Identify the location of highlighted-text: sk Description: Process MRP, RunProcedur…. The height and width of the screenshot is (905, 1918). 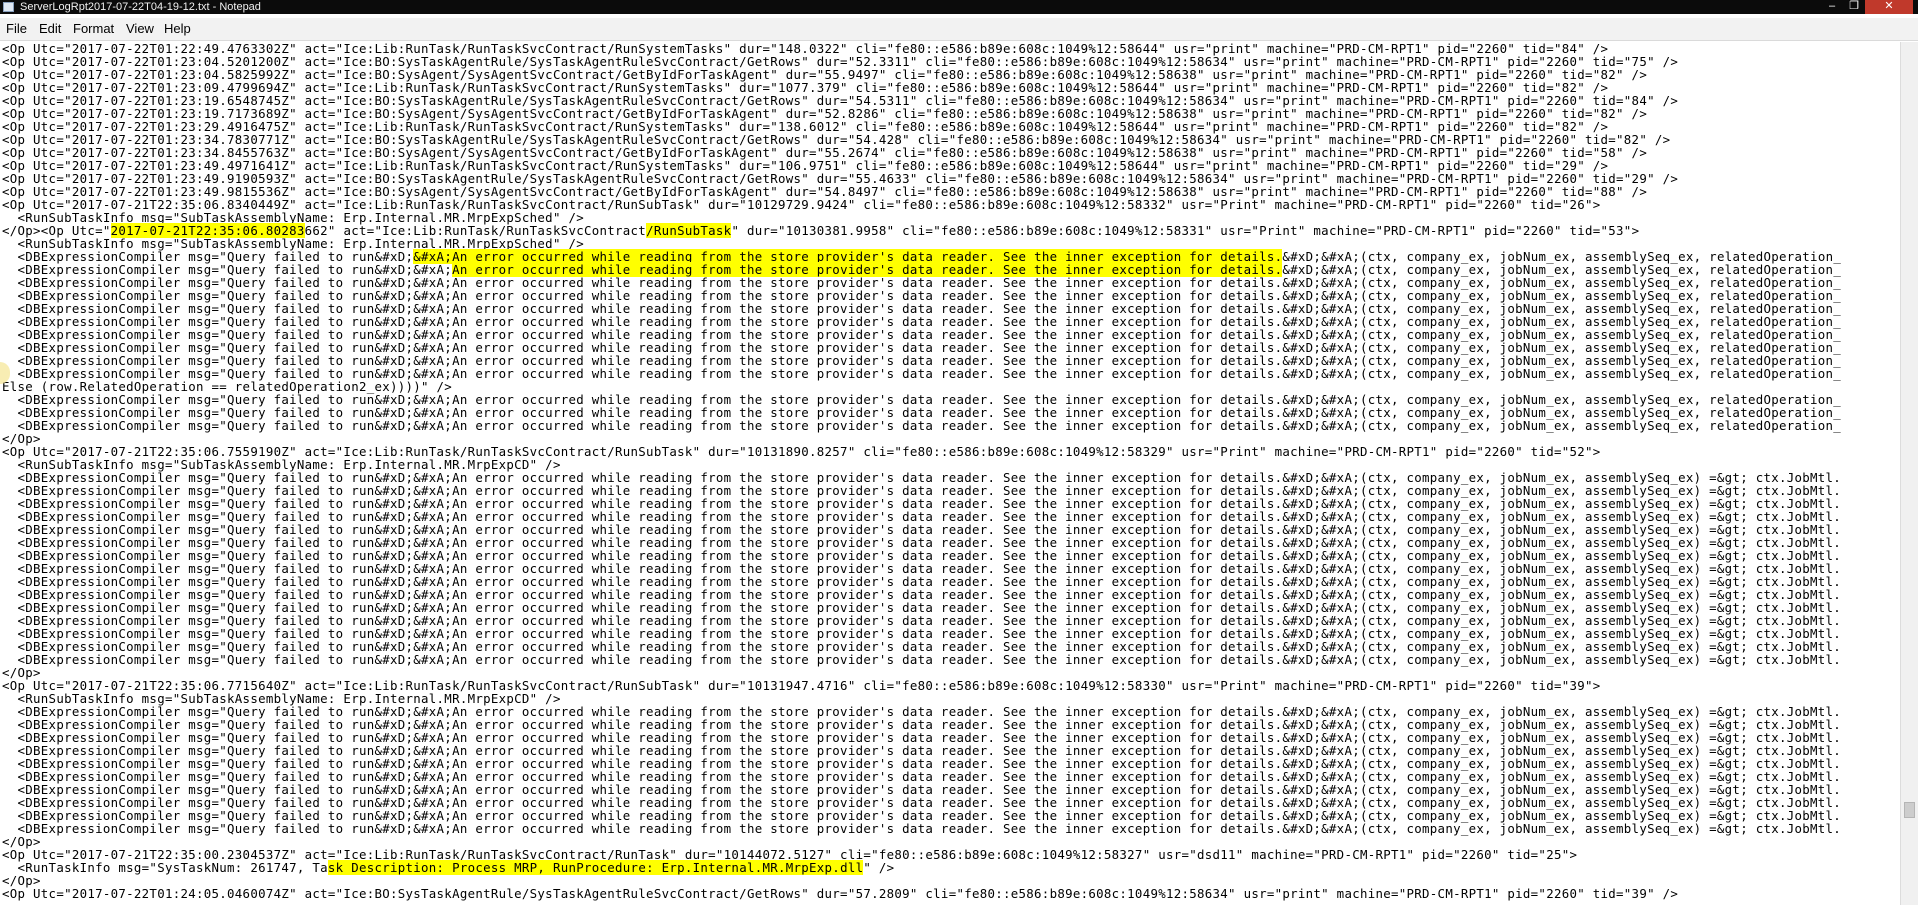
(595, 867).